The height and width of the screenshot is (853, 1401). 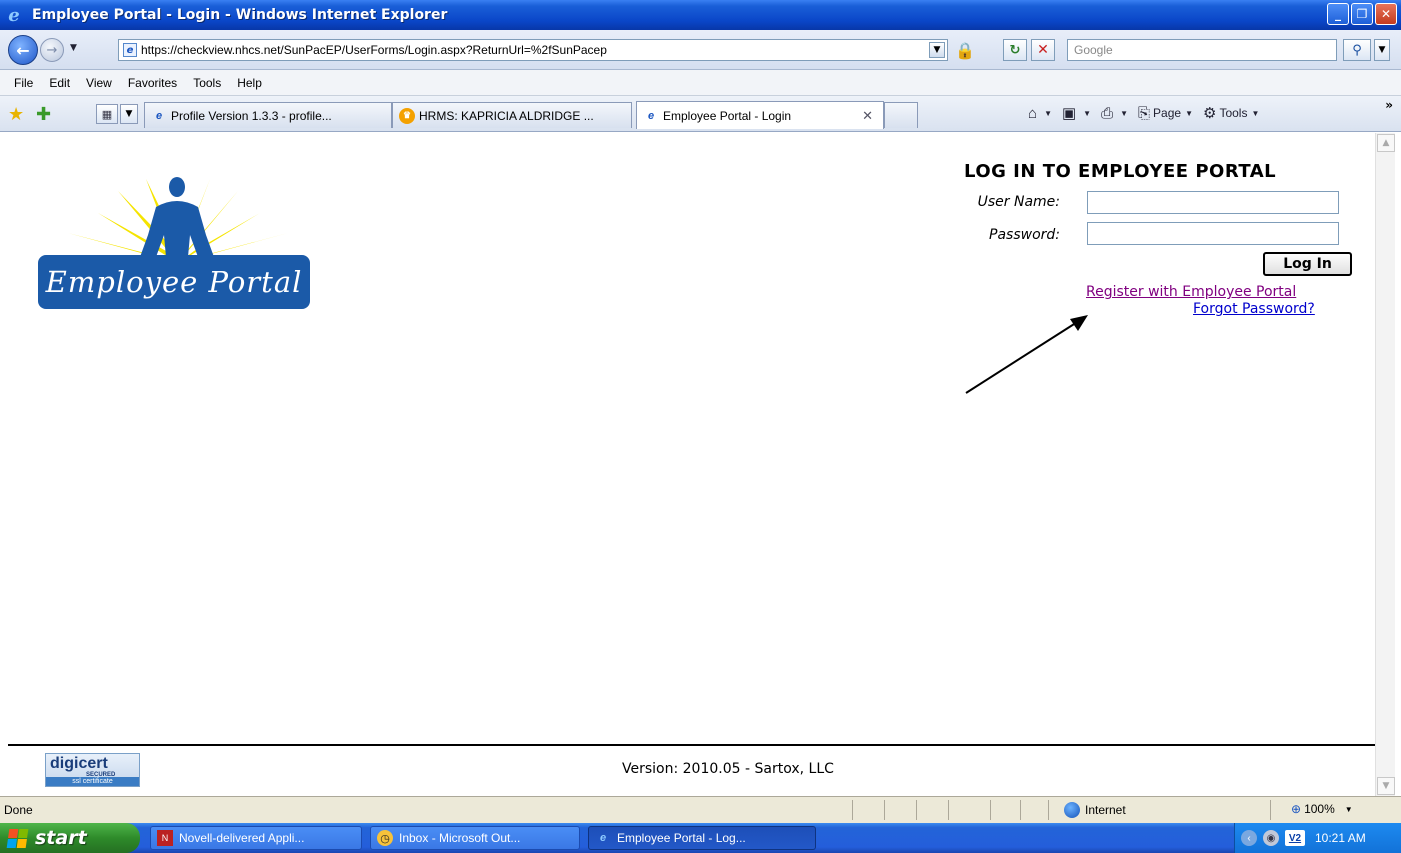 What do you see at coordinates (965, 50) in the screenshot?
I see `lock-icon: 🔒` at bounding box center [965, 50].